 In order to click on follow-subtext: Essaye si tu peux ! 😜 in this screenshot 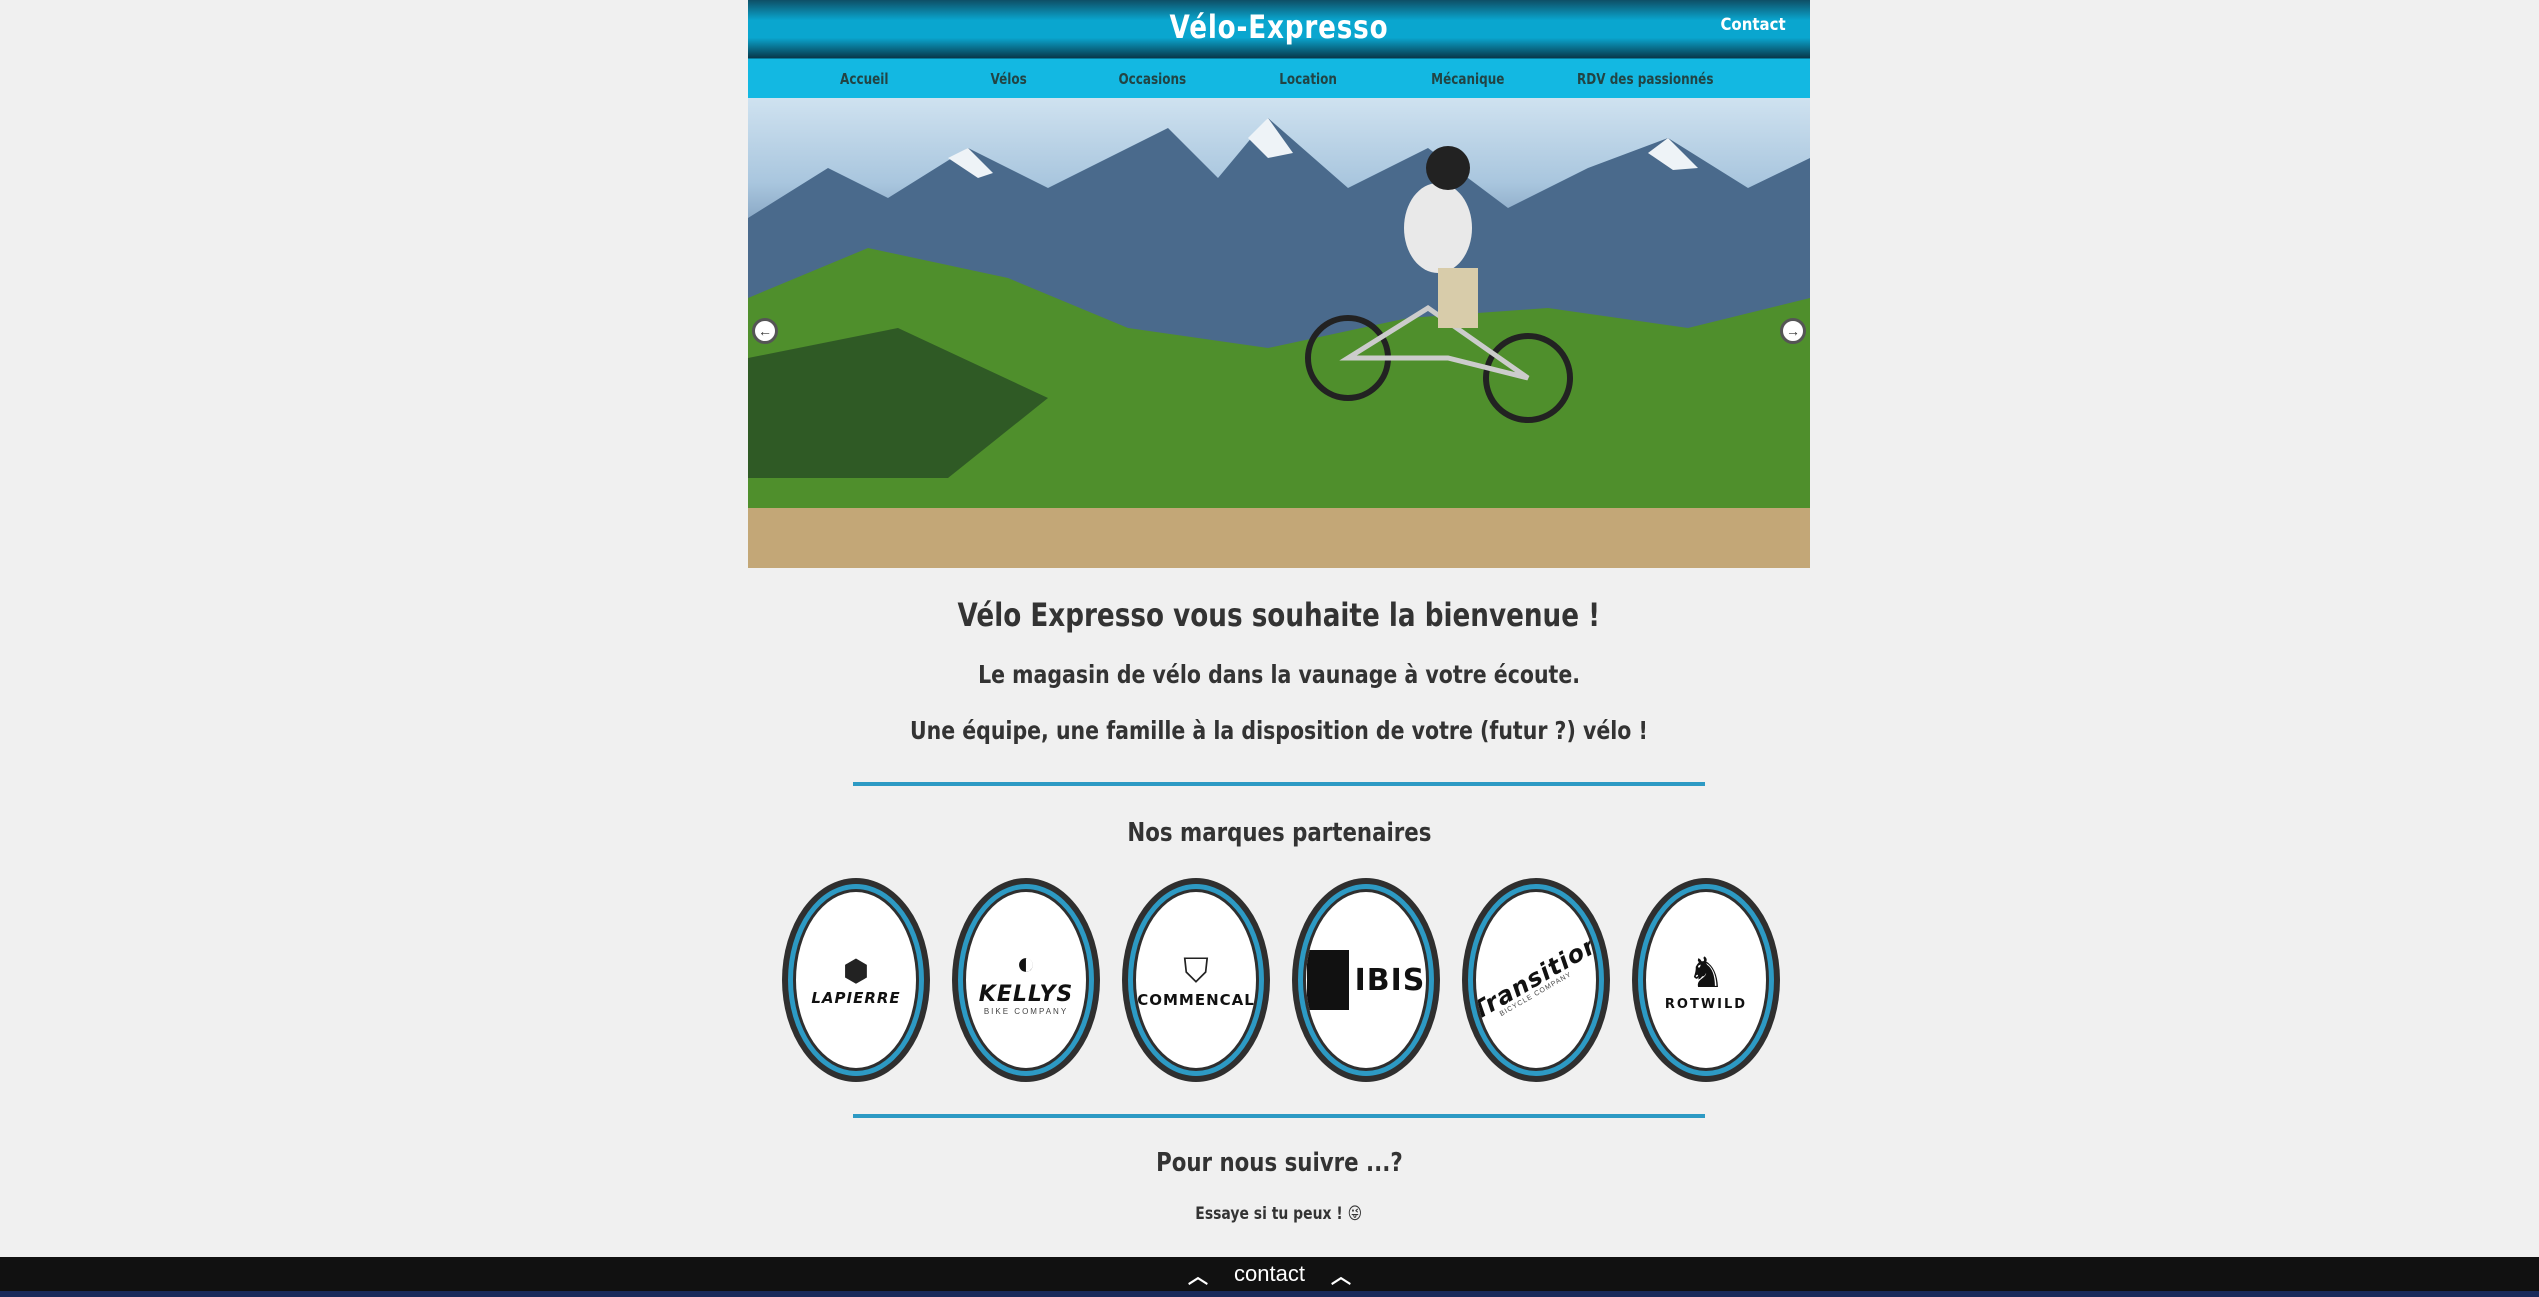, I will do `click(1279, 1214)`.